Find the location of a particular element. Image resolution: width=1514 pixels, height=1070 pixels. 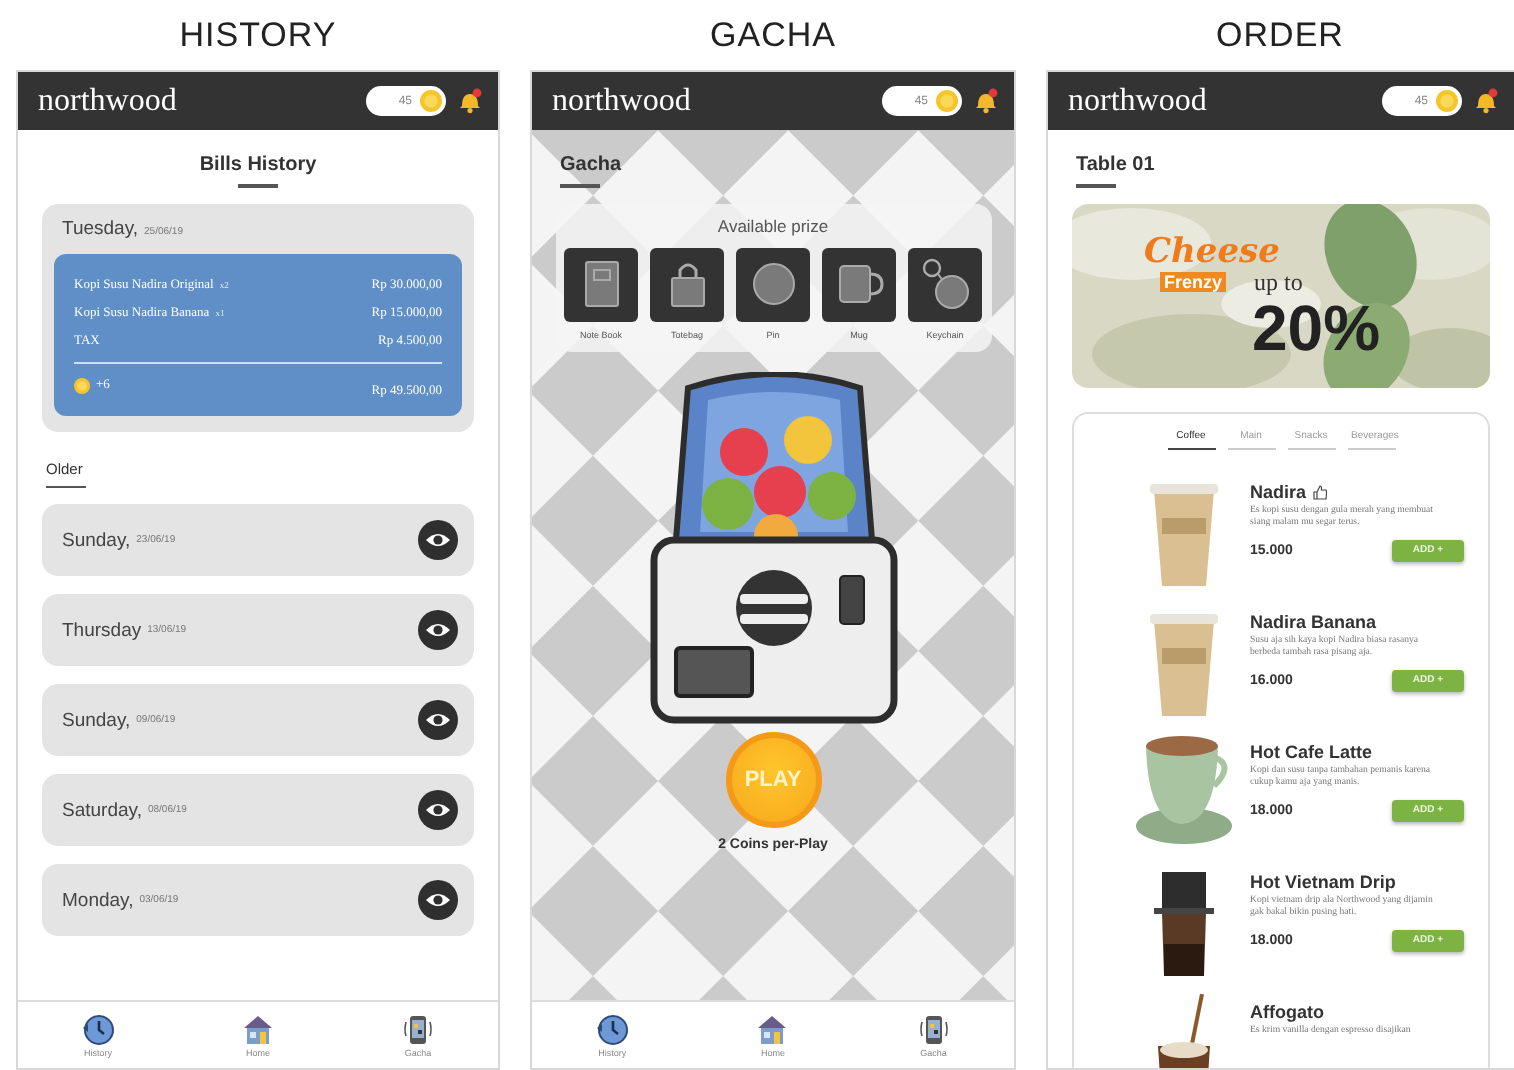

item-name: Hot Cafe Latte is located at coordinates (1311, 751).